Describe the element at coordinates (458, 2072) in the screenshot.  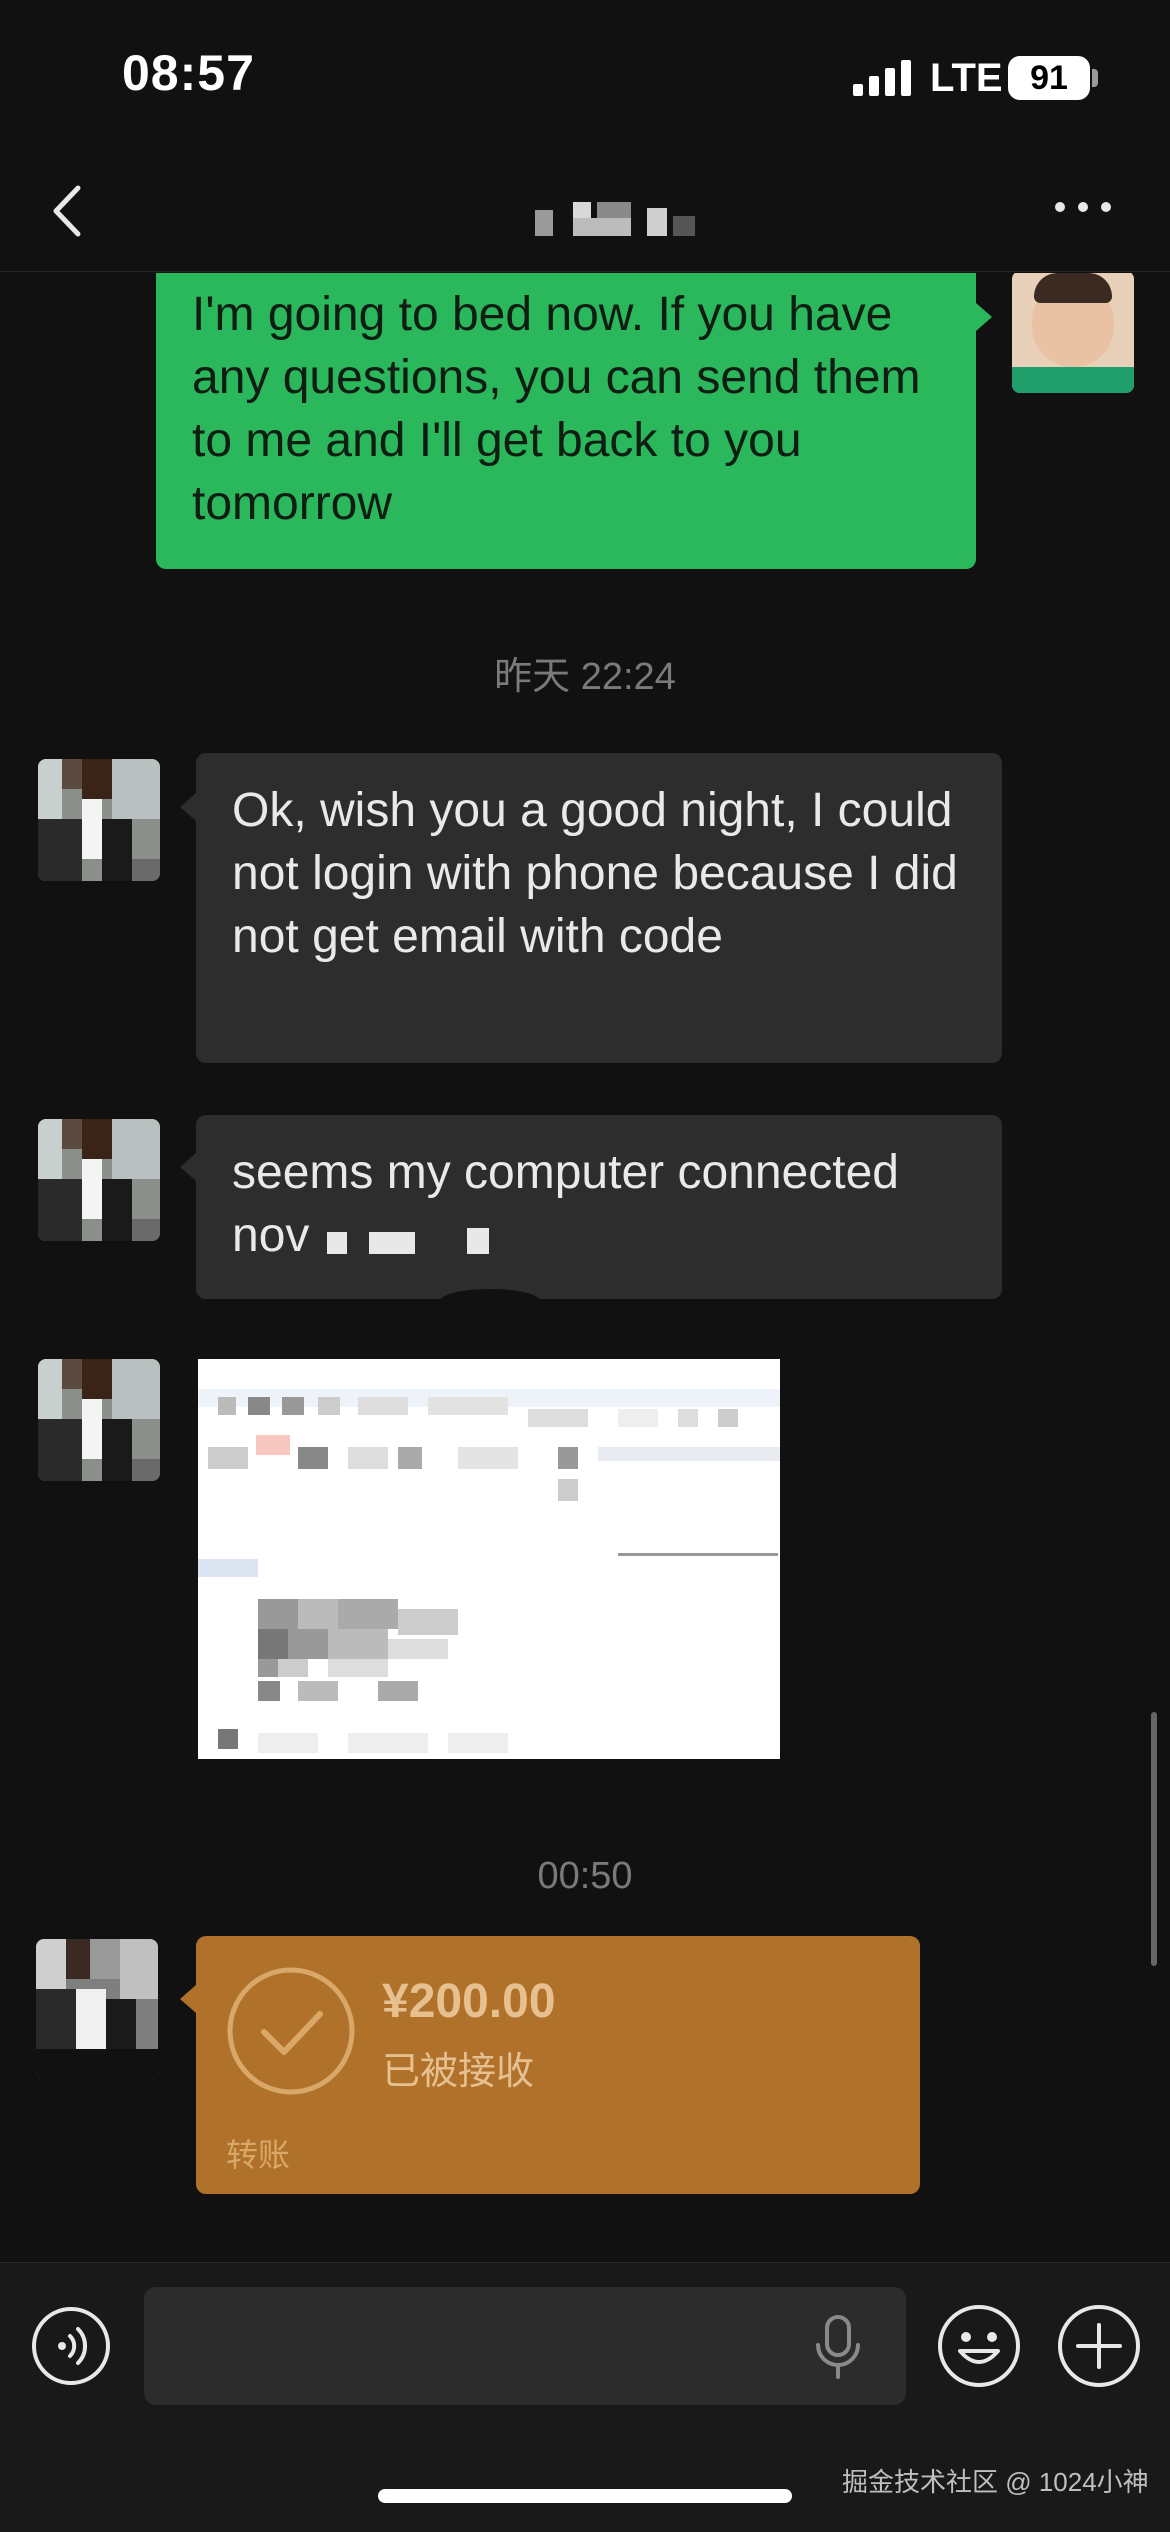
I see `transfer-status: 已被接收` at that location.